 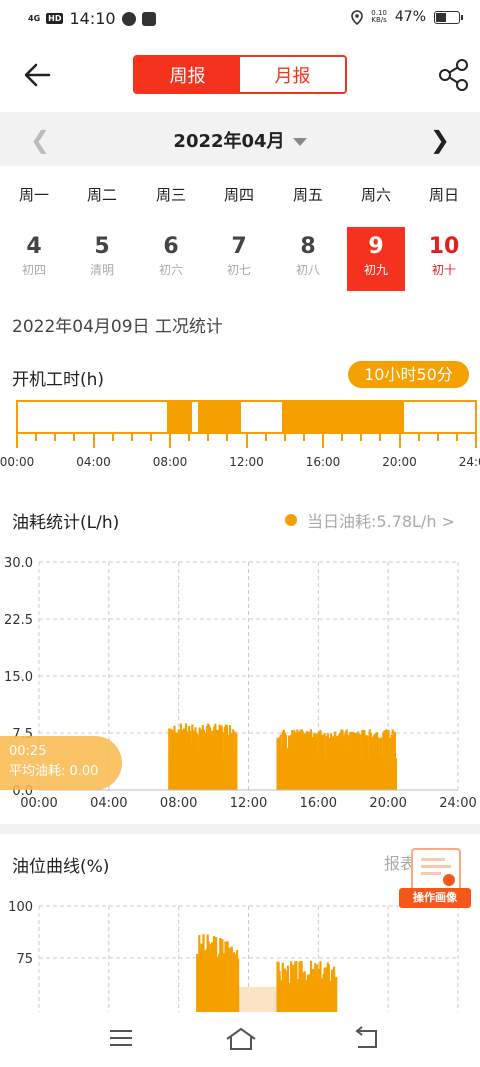 What do you see at coordinates (308, 259) in the screenshot?
I see `day-cell: 8 初八` at bounding box center [308, 259].